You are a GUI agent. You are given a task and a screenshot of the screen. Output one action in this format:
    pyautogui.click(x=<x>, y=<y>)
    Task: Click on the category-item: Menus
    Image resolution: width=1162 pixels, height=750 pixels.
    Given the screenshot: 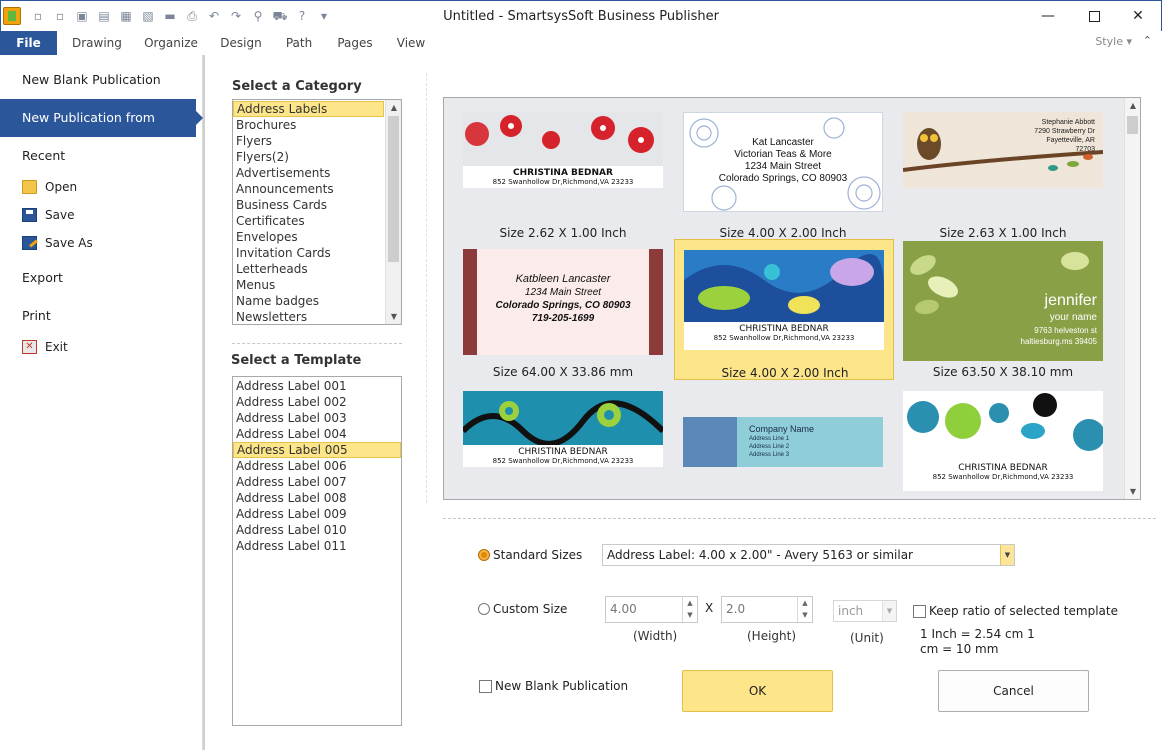 What is the action you would take?
    pyautogui.click(x=308, y=285)
    